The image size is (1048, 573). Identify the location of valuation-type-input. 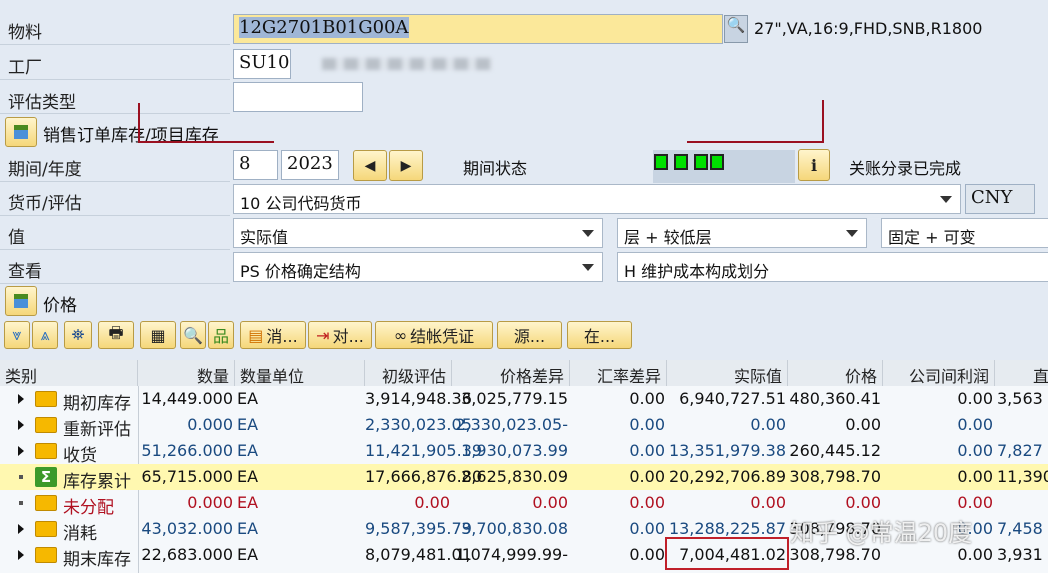
(298, 97).